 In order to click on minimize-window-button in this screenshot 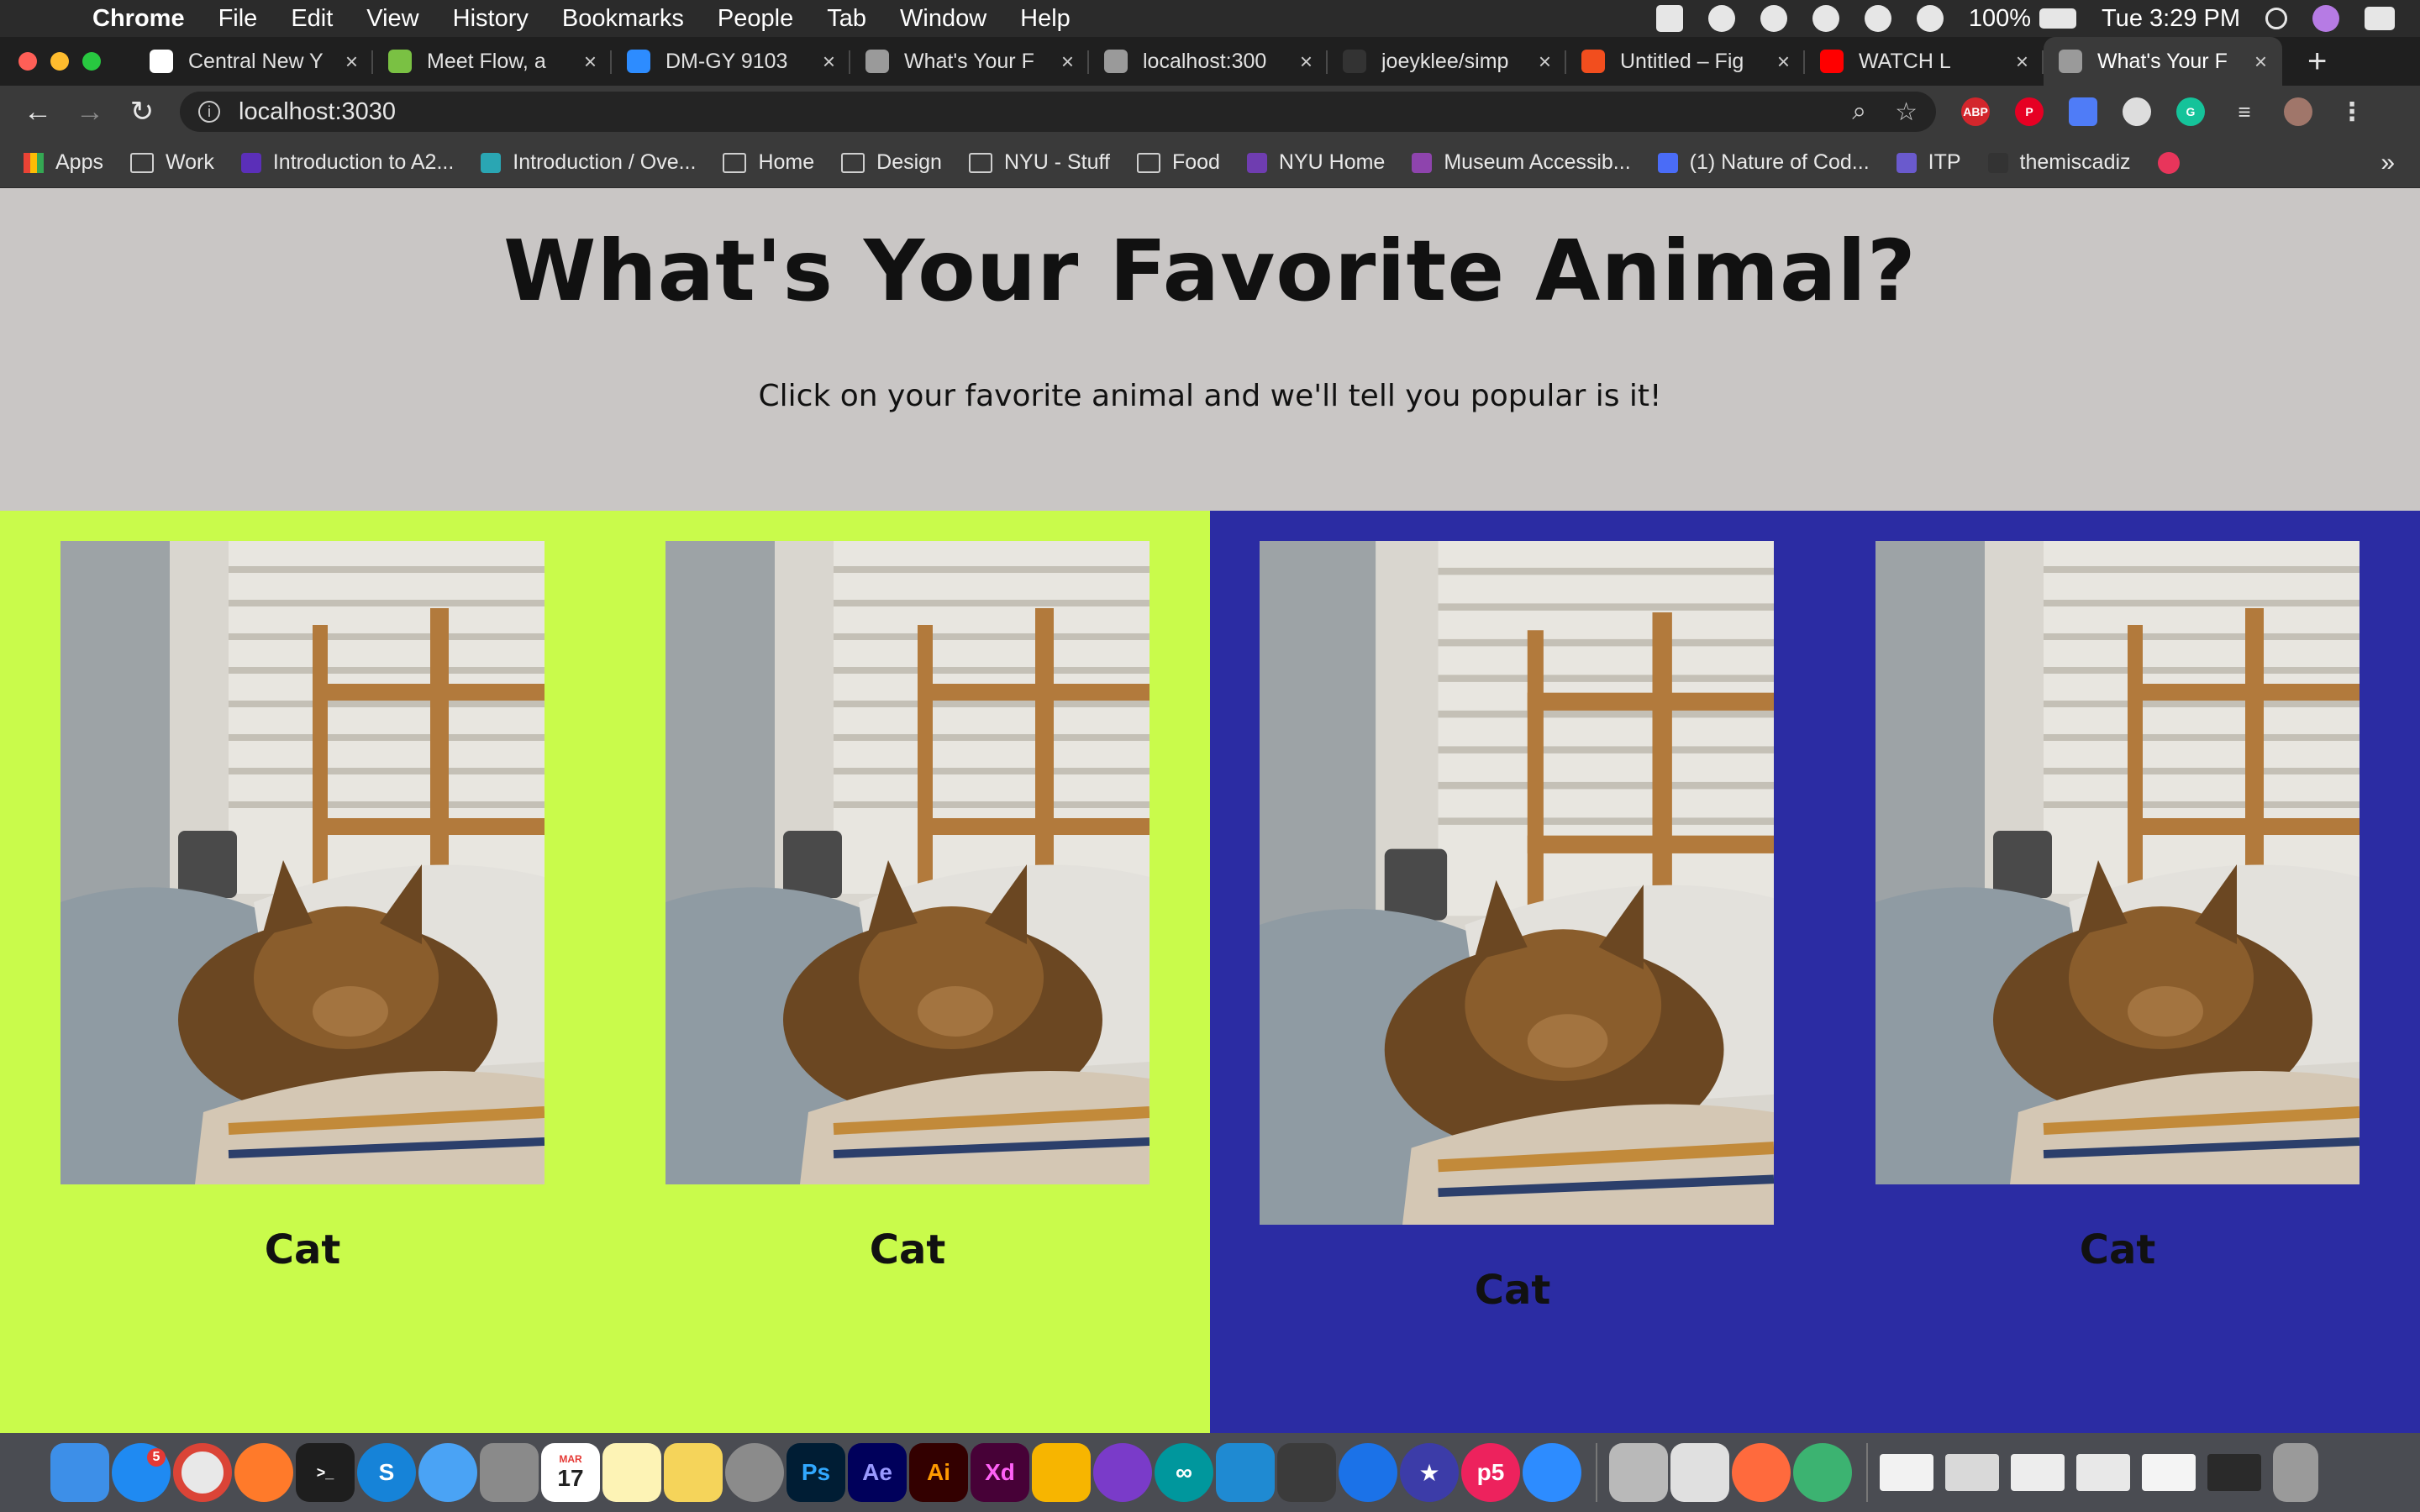, I will do `click(60, 61)`.